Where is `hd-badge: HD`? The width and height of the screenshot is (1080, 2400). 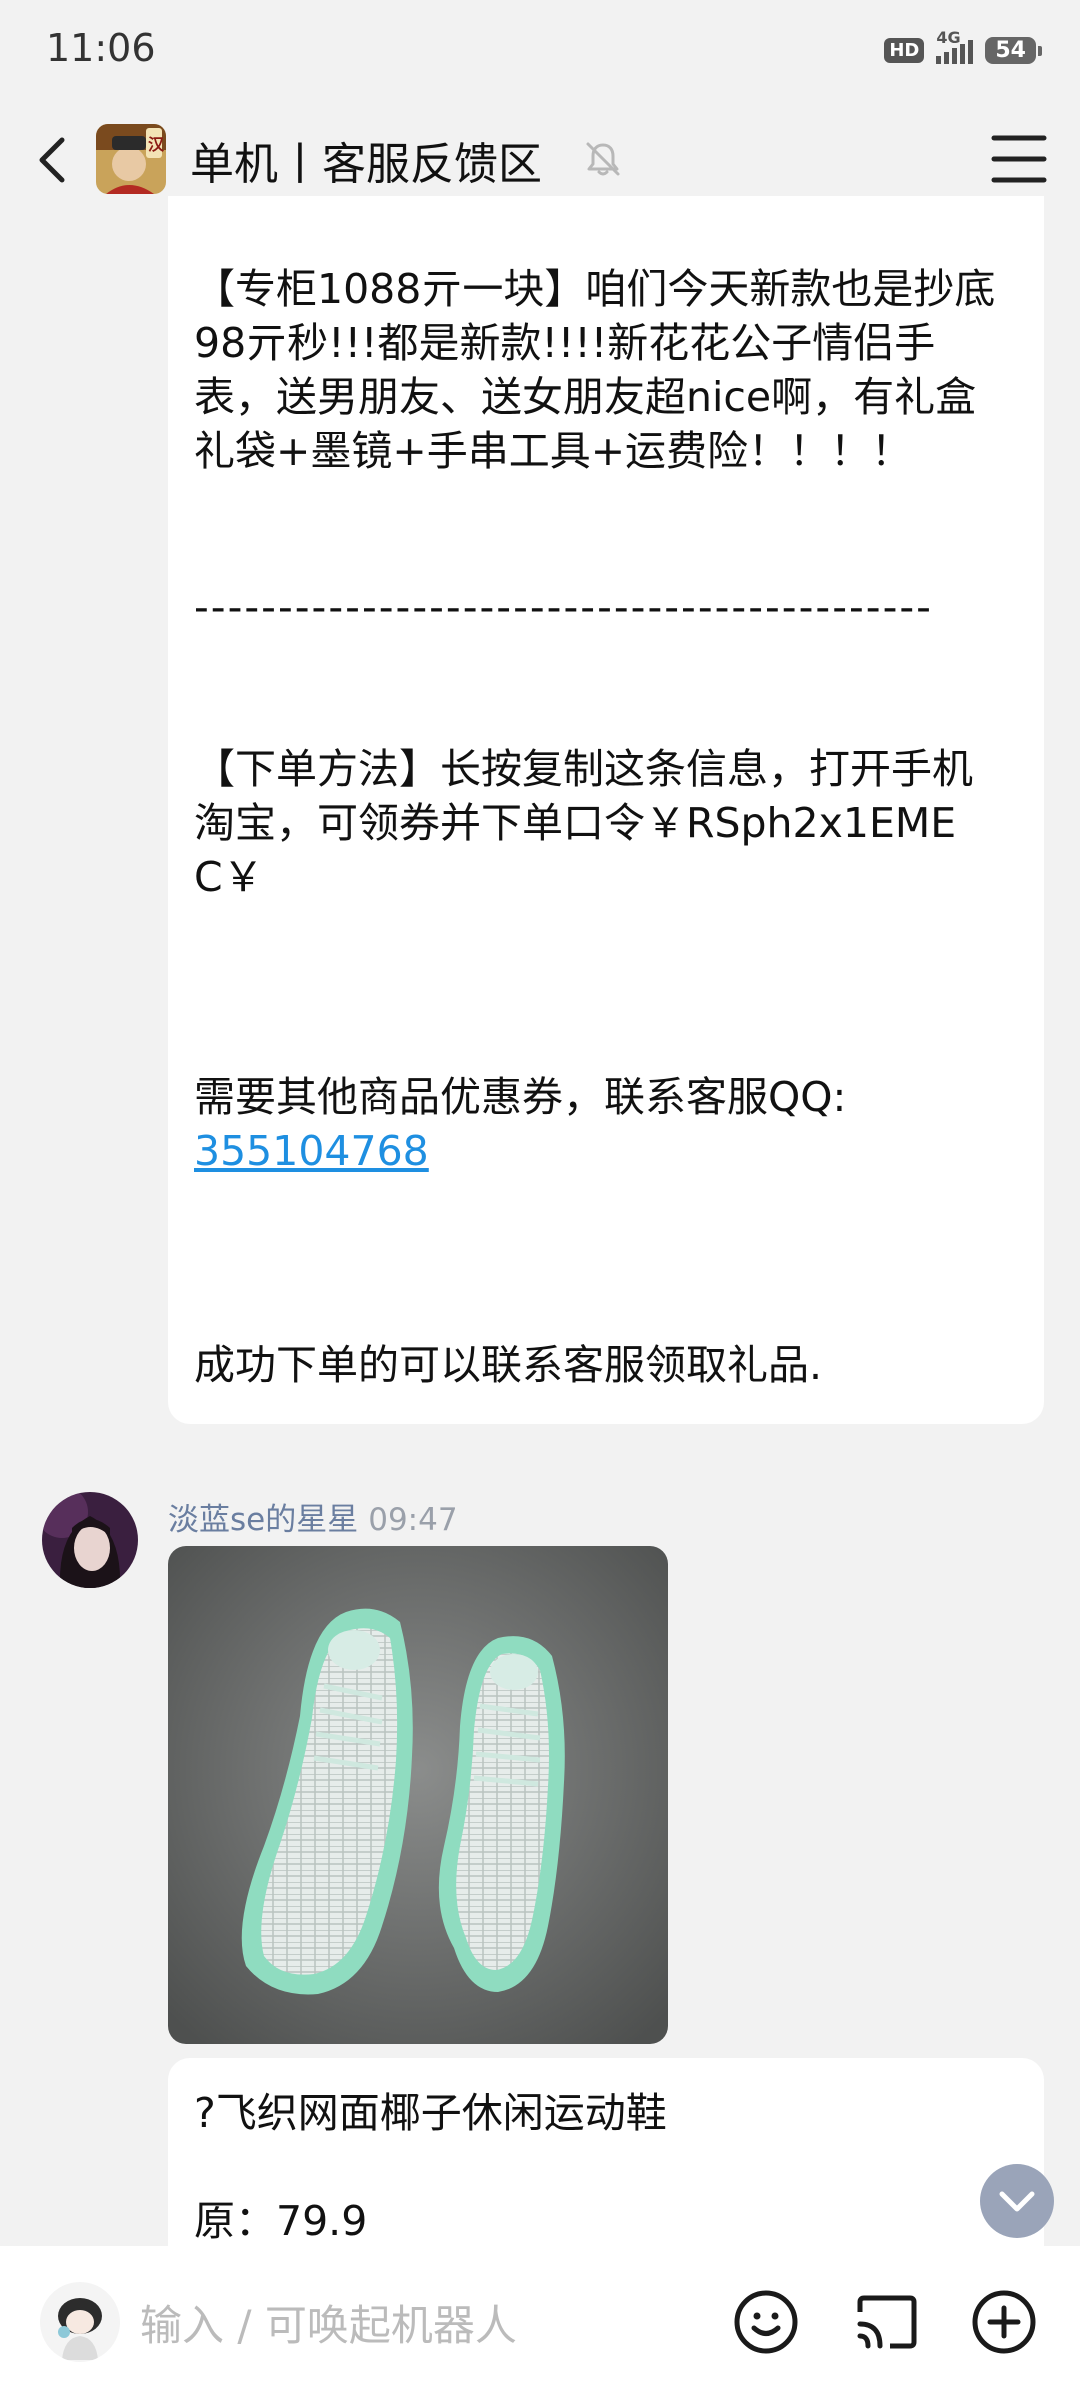 hd-badge: HD is located at coordinates (904, 50).